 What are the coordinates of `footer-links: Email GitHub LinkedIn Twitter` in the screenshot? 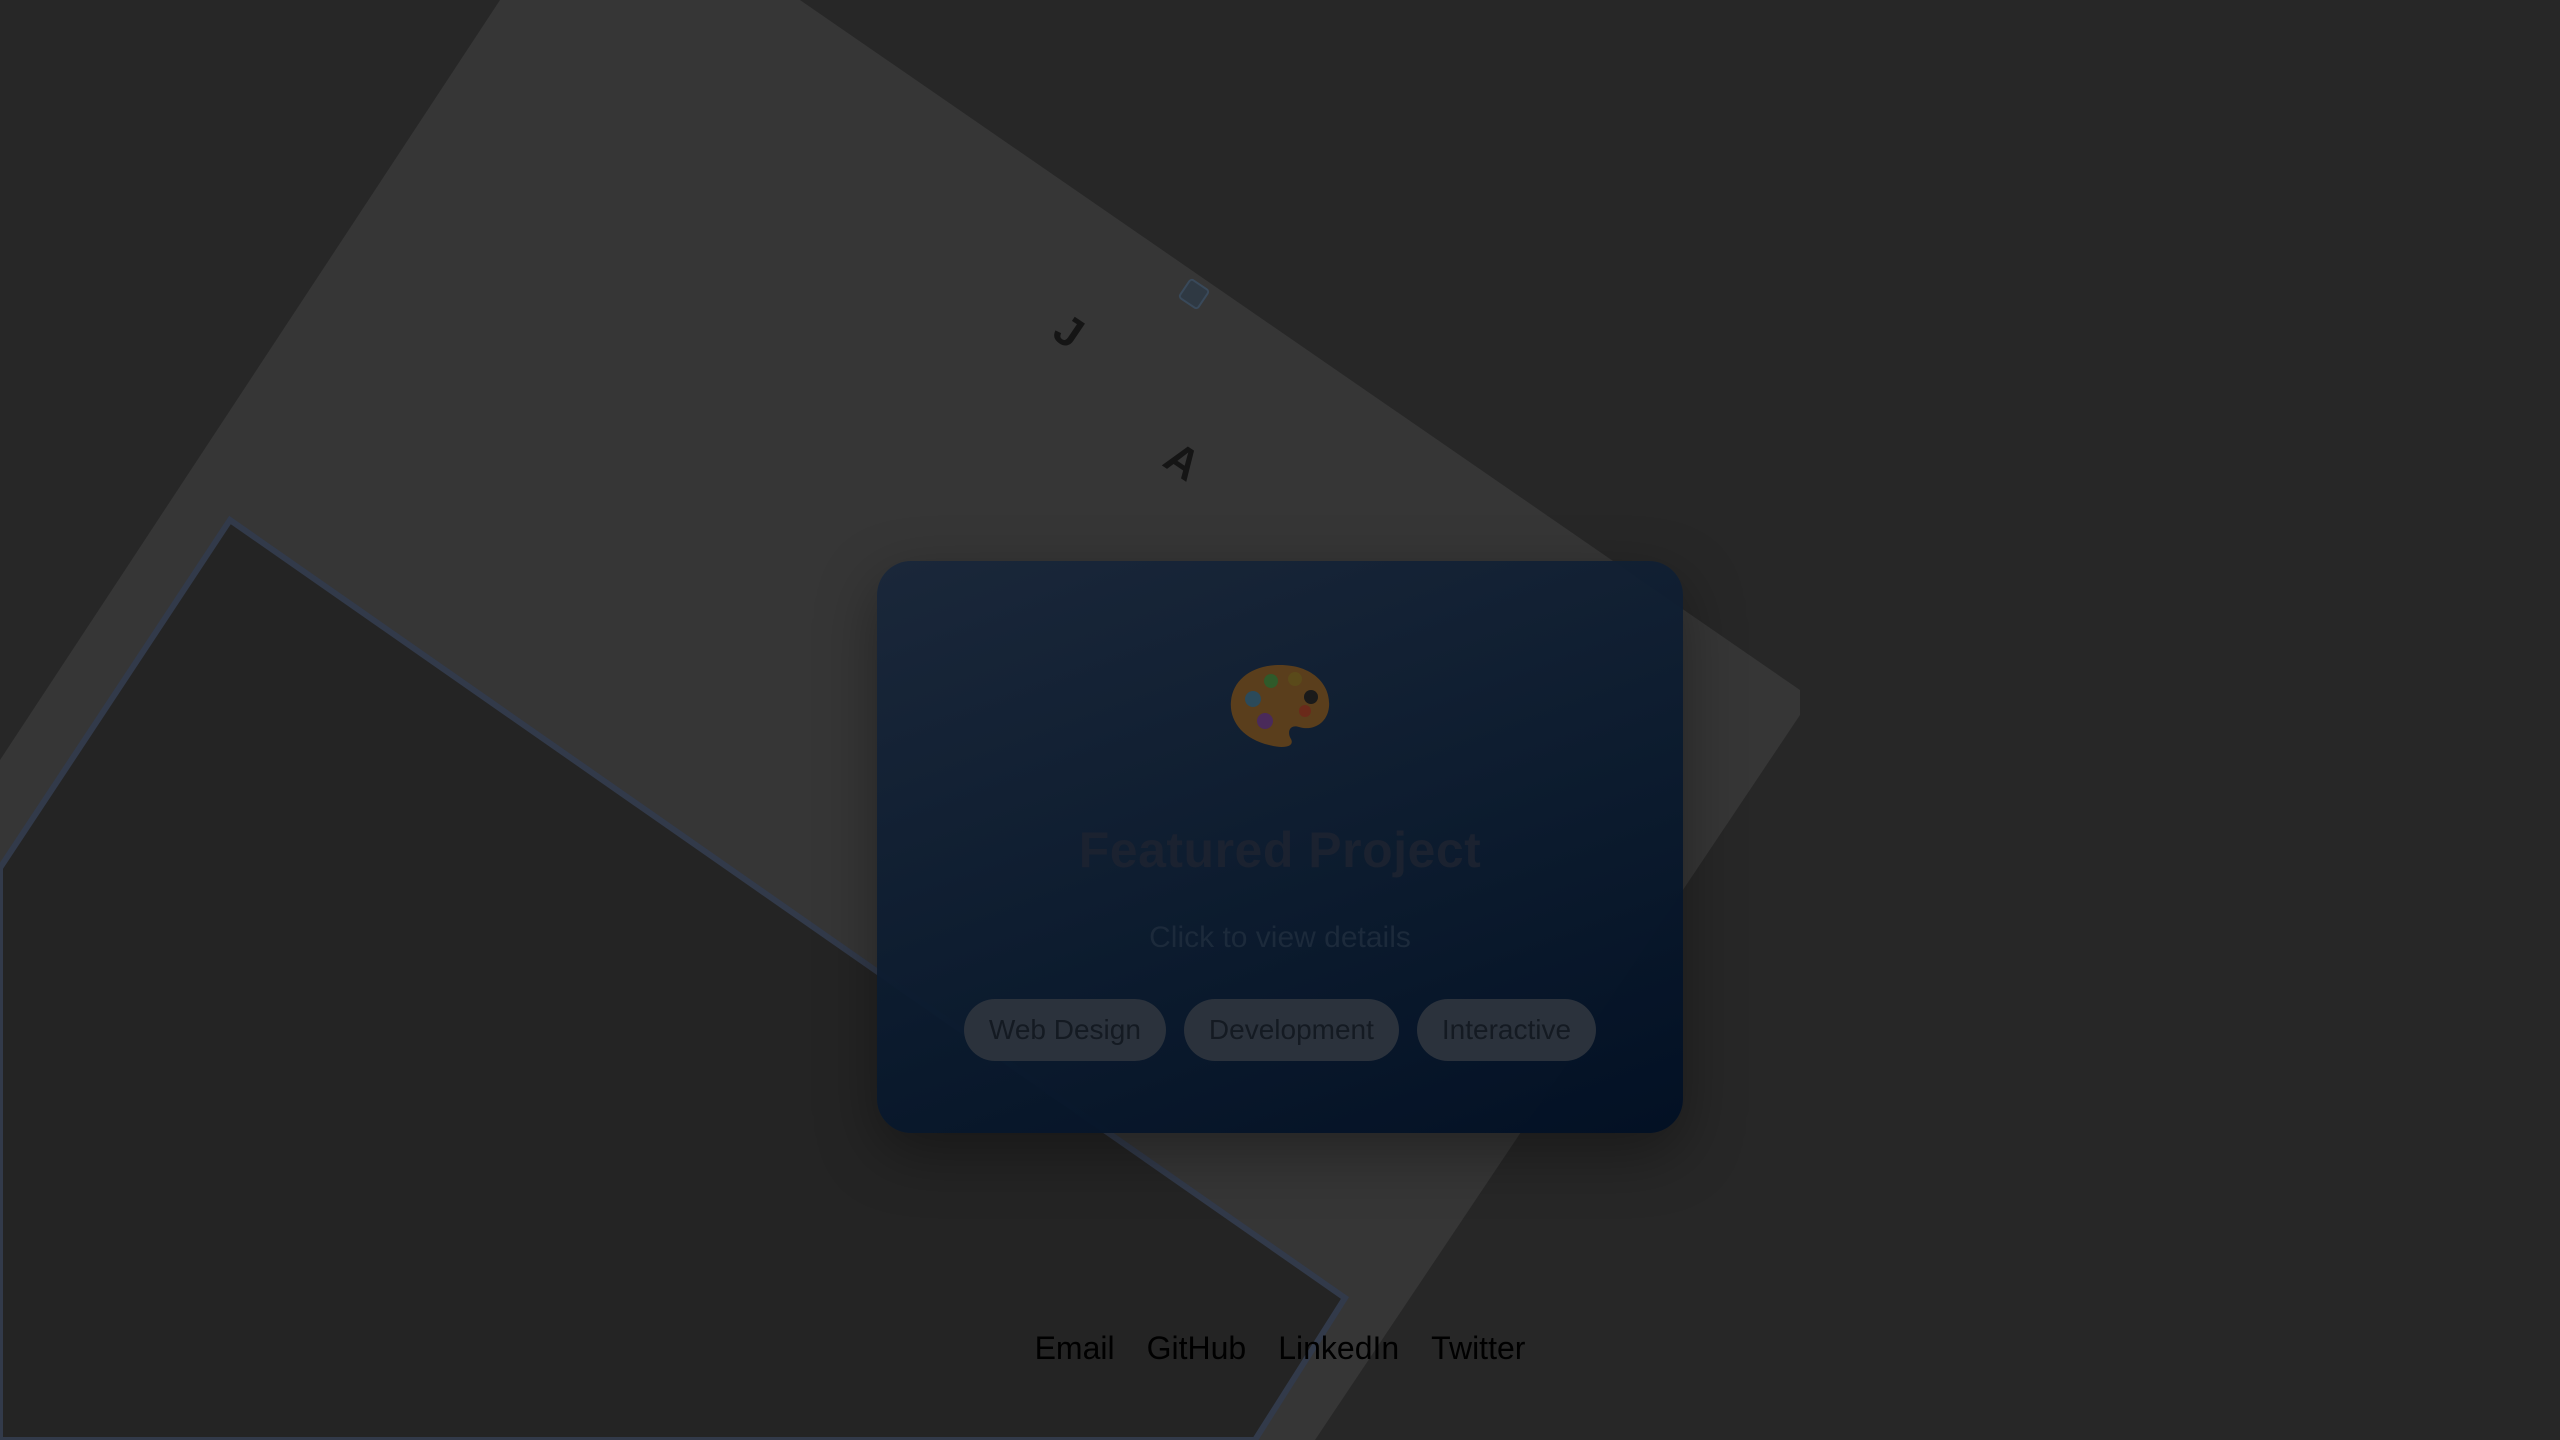 It's located at (1280, 1348).